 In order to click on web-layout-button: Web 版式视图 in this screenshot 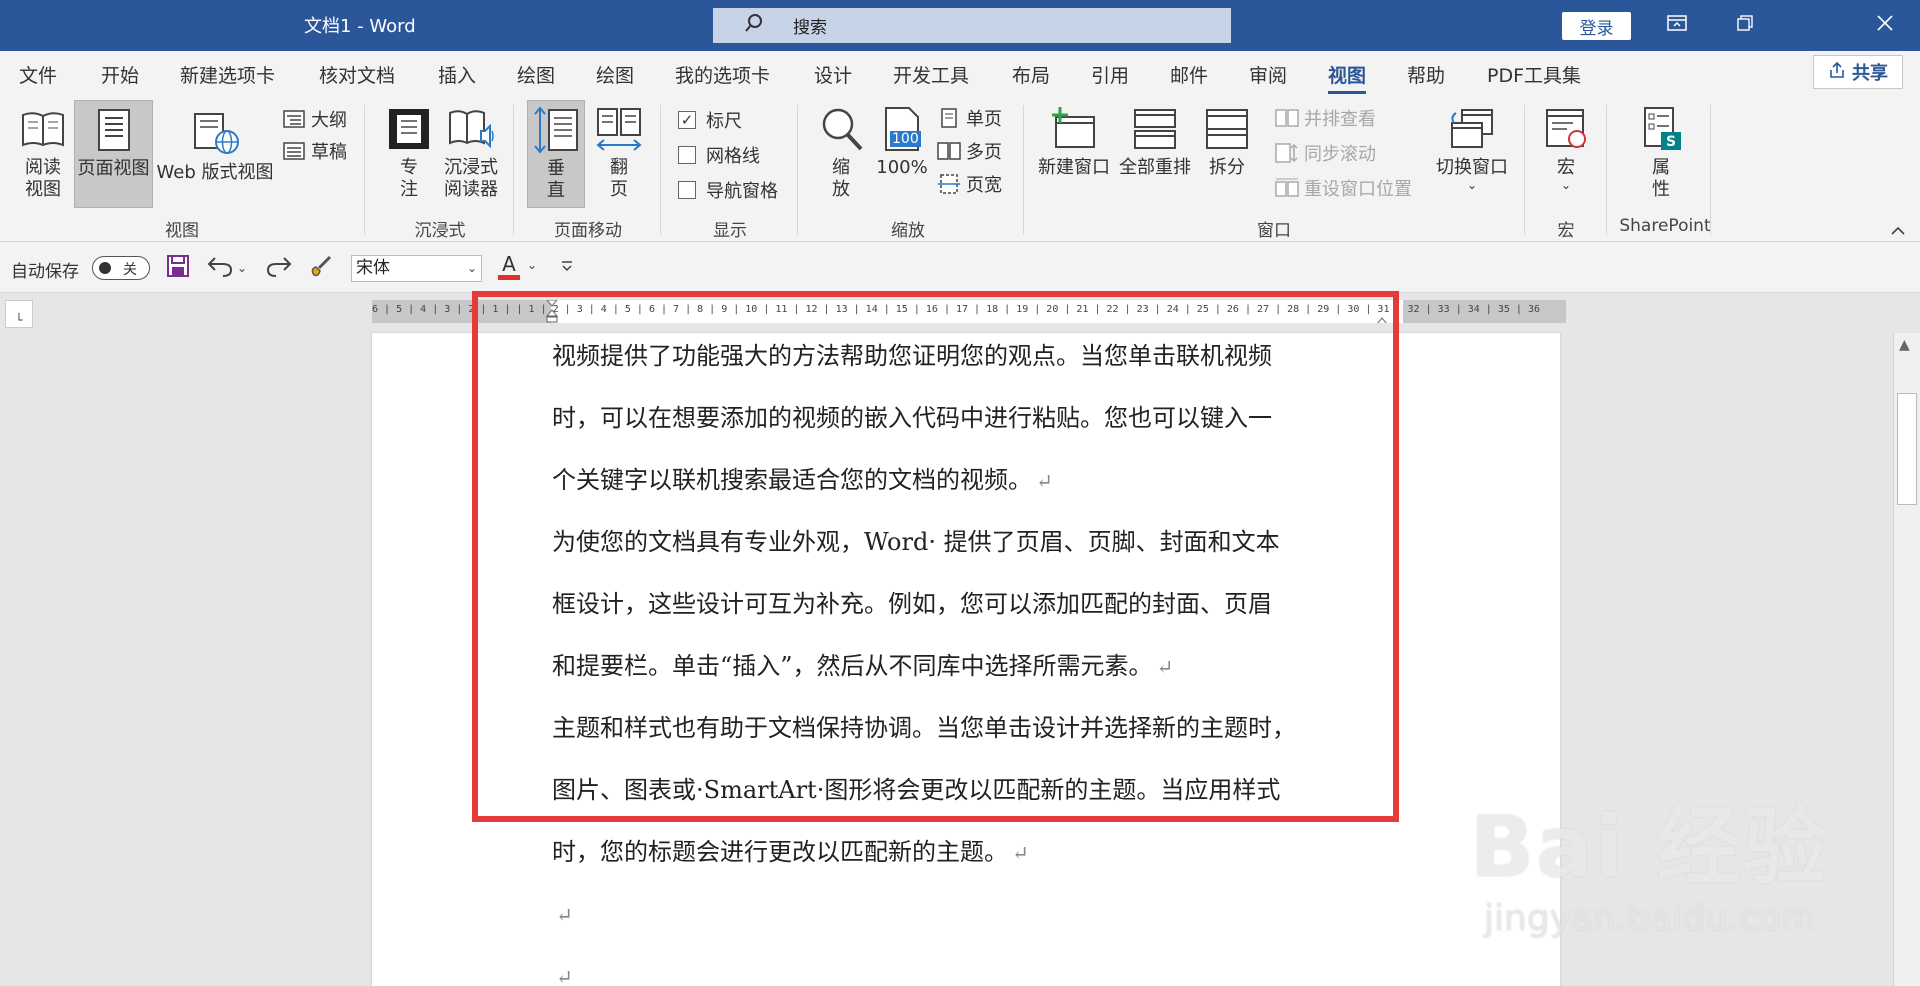, I will do `click(215, 147)`.